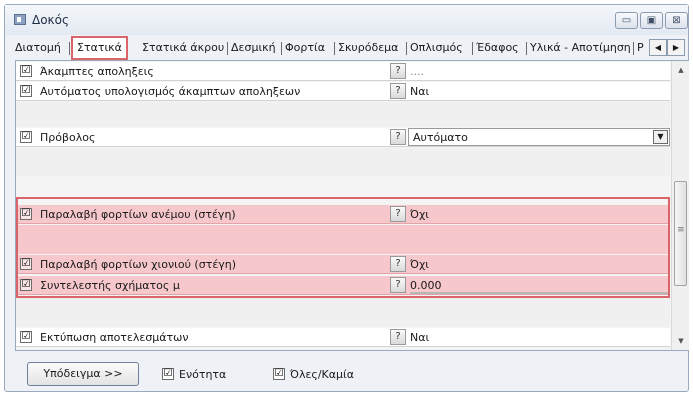  Describe the element at coordinates (83, 374) in the screenshot. I see `example-button: Υπόδειγμα >>` at that location.